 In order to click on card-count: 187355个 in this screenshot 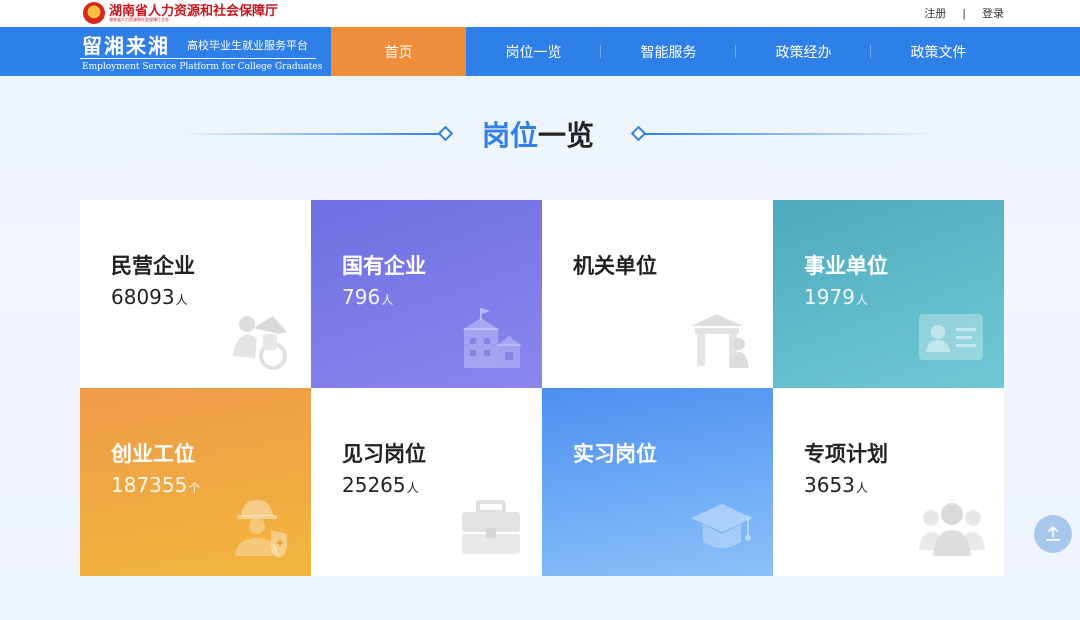, I will do `click(155, 485)`.